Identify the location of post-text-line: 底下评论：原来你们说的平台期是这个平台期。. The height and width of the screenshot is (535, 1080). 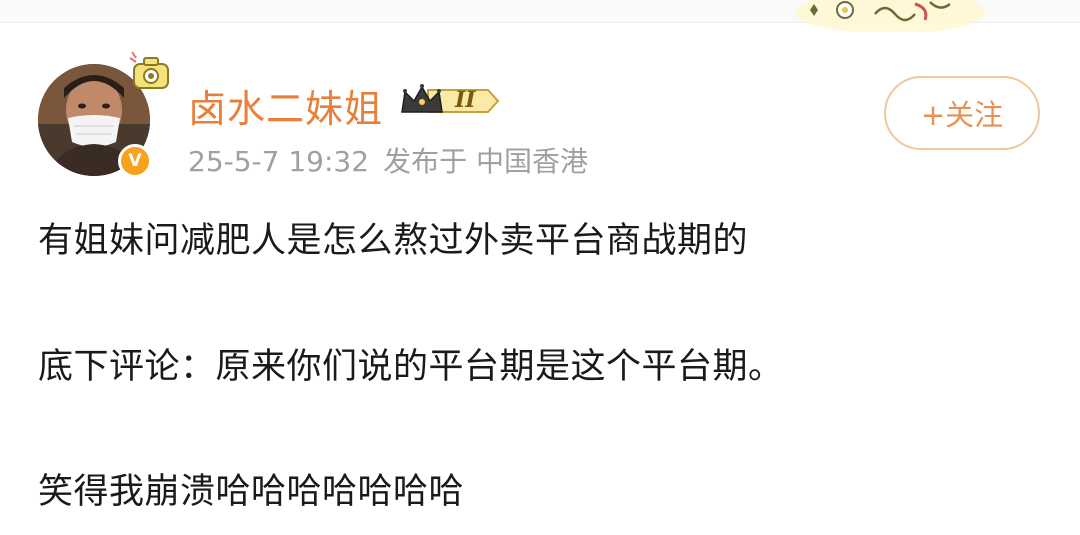
(411, 367).